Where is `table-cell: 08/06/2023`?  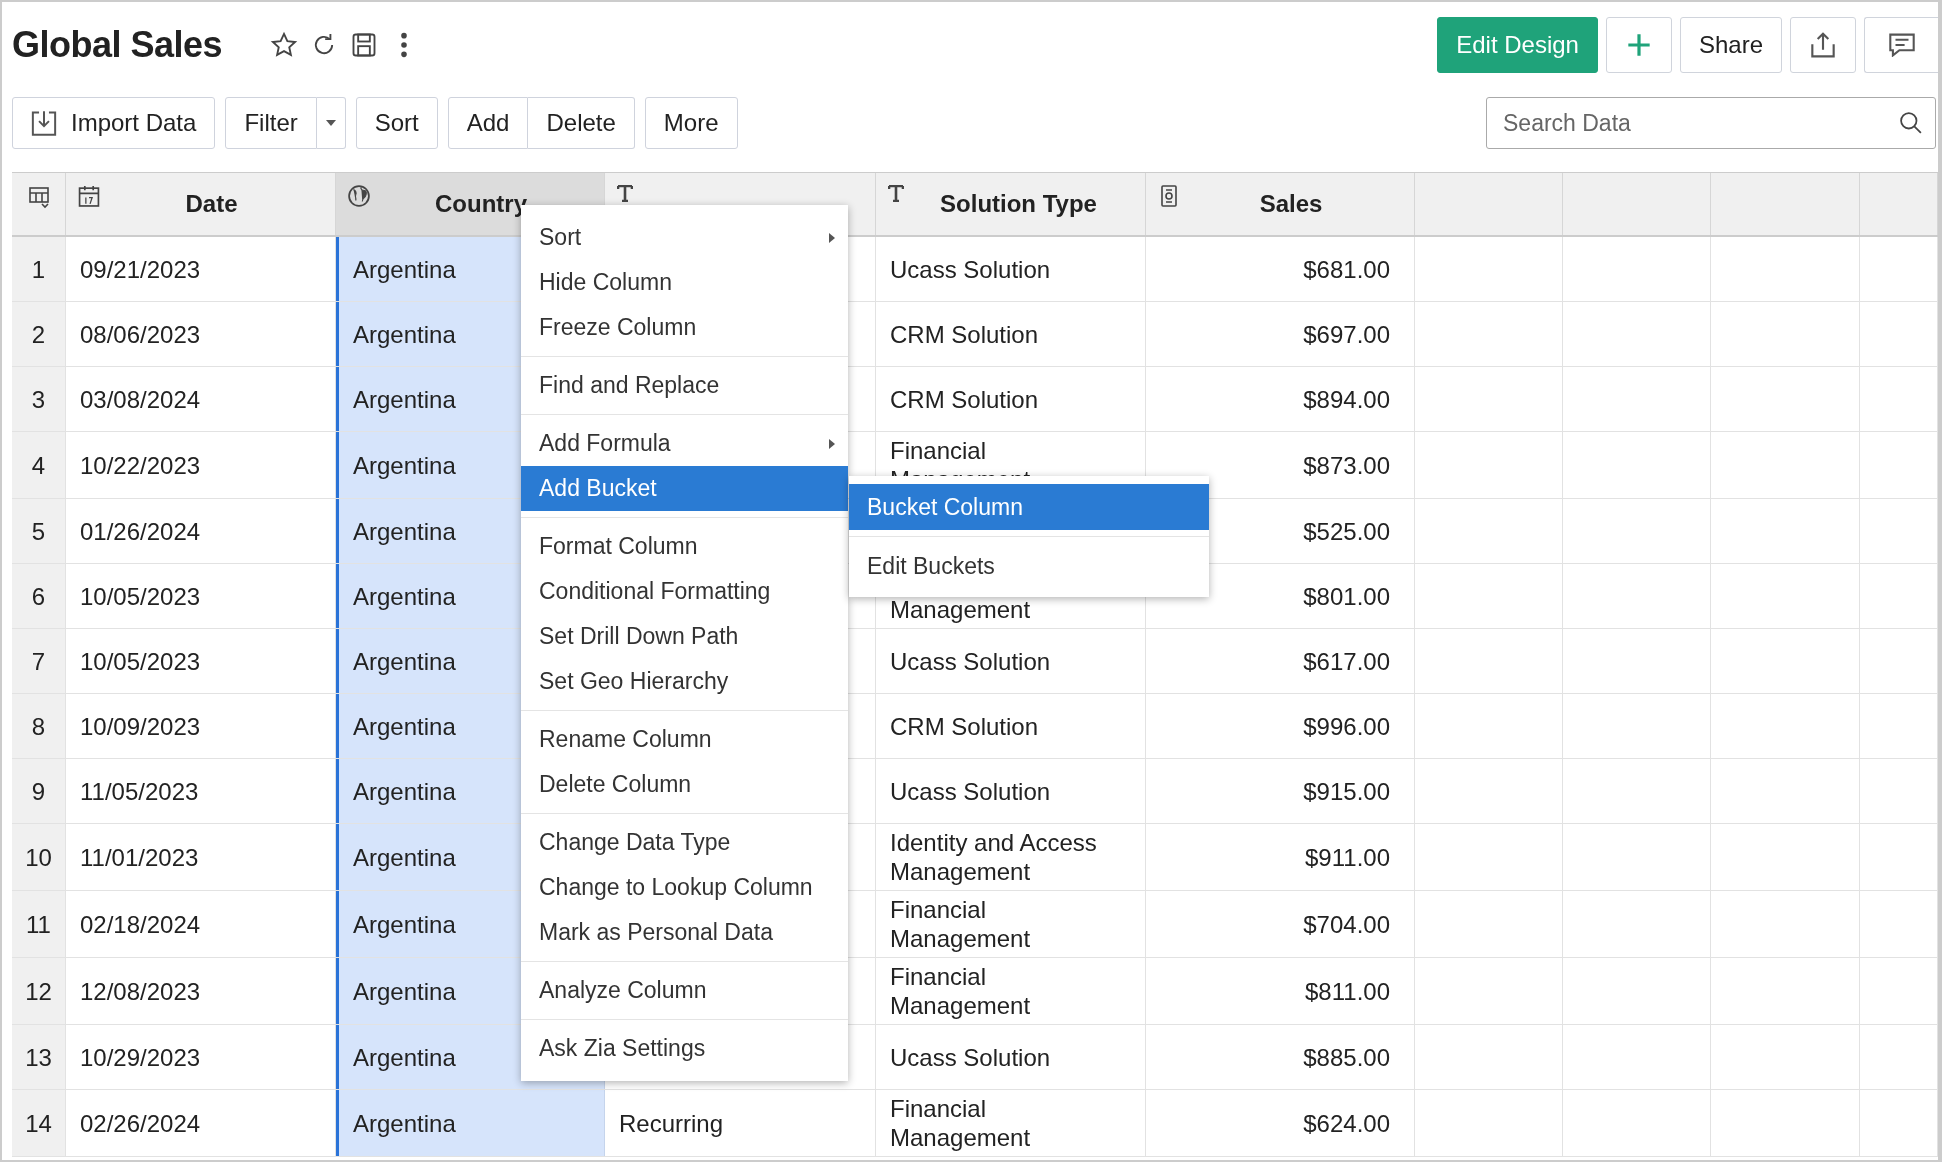 table-cell: 08/06/2023 is located at coordinates (140, 334).